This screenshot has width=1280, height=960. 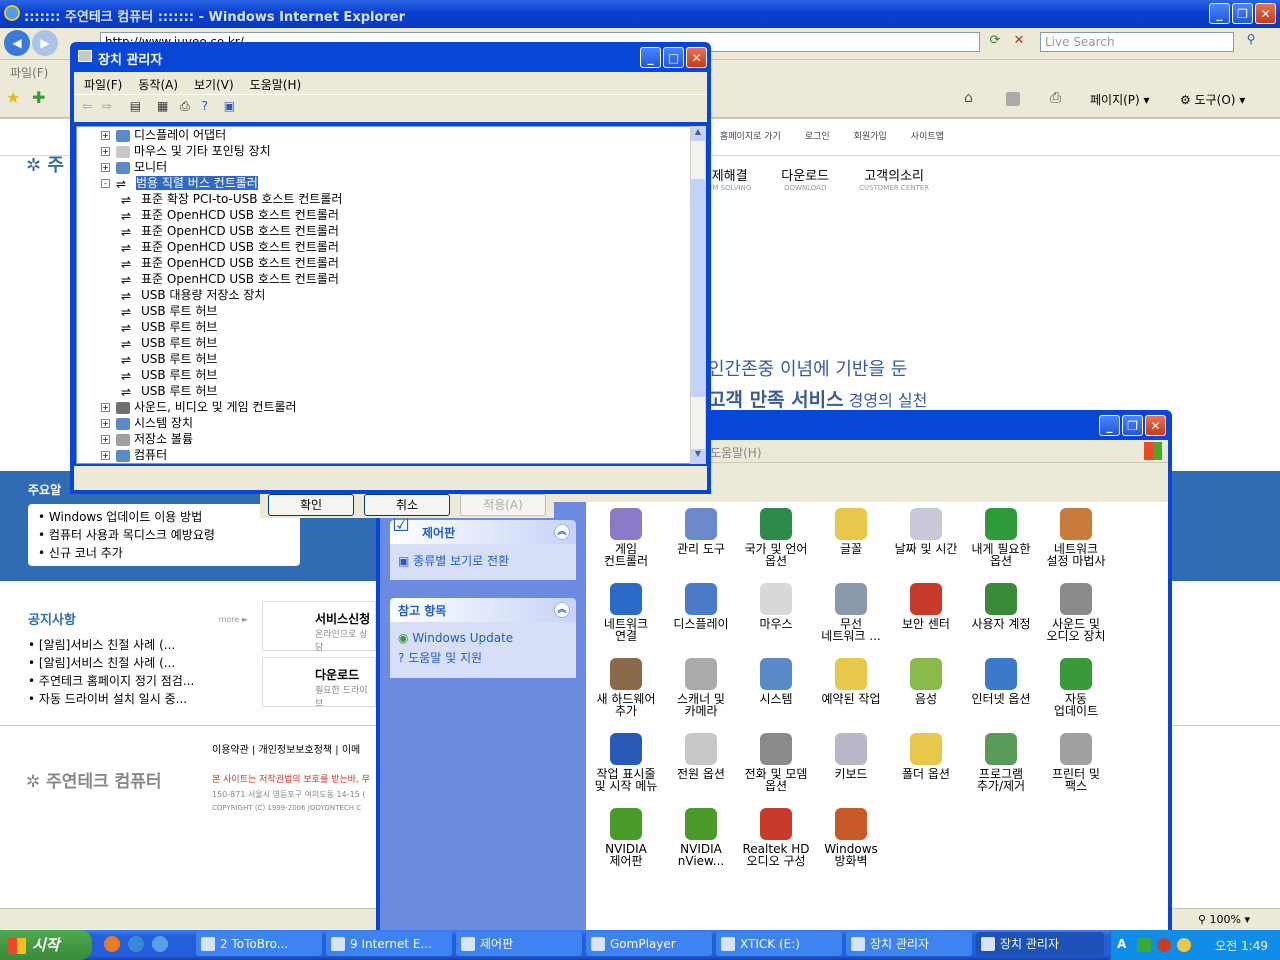 I want to click on cp-item: 키보드, so click(x=851, y=756).